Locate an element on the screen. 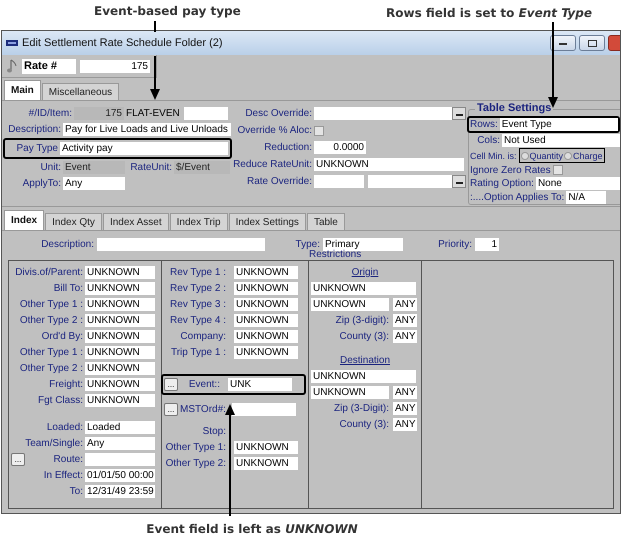 This screenshot has width=627, height=546. type-field: Primary is located at coordinates (363, 244).